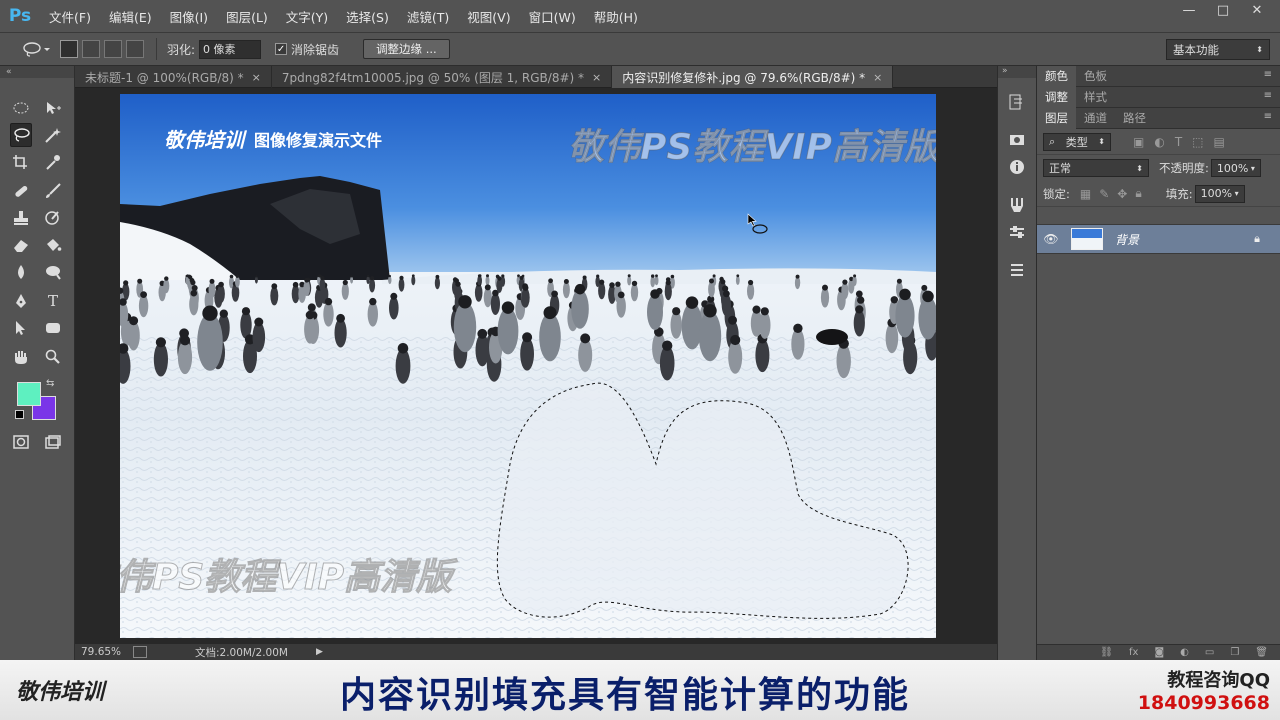 This screenshot has width=1280, height=720. Describe the element at coordinates (53, 245) in the screenshot. I see `paint-bucket-tool-icon` at that location.